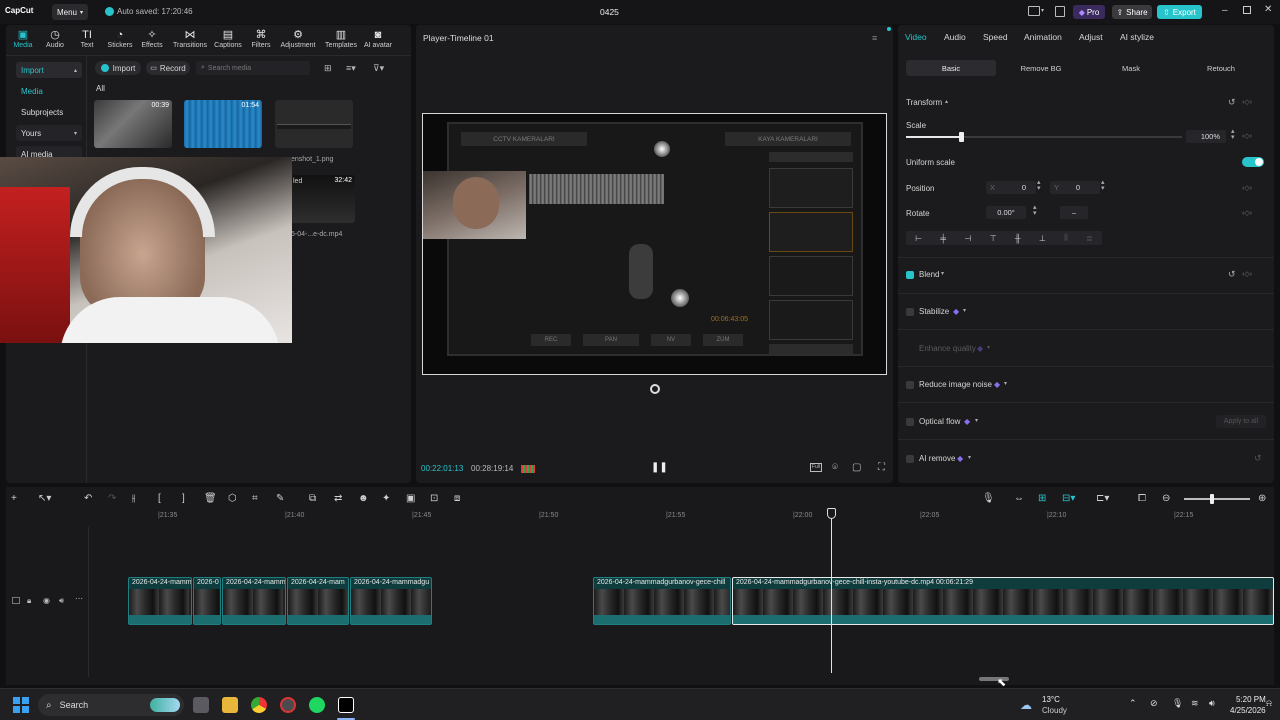 The width and height of the screenshot is (1280, 720). Describe the element at coordinates (87, 38) in the screenshot. I see `tool-text: TI Text` at that location.